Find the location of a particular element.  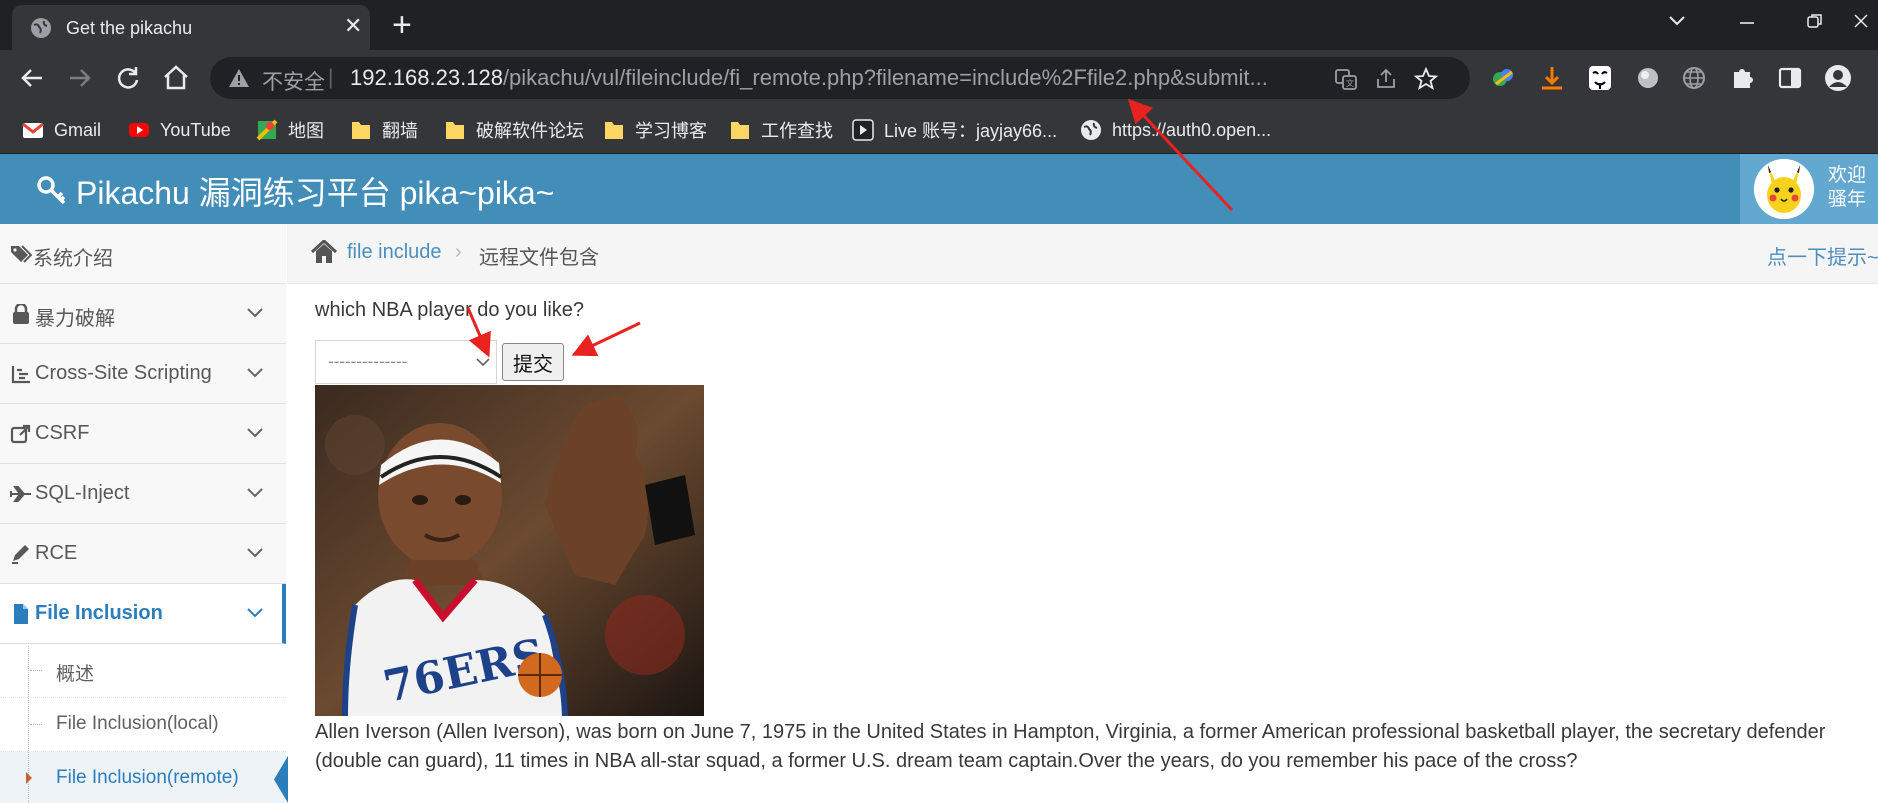

window-close-icon is located at coordinates (1861, 21).